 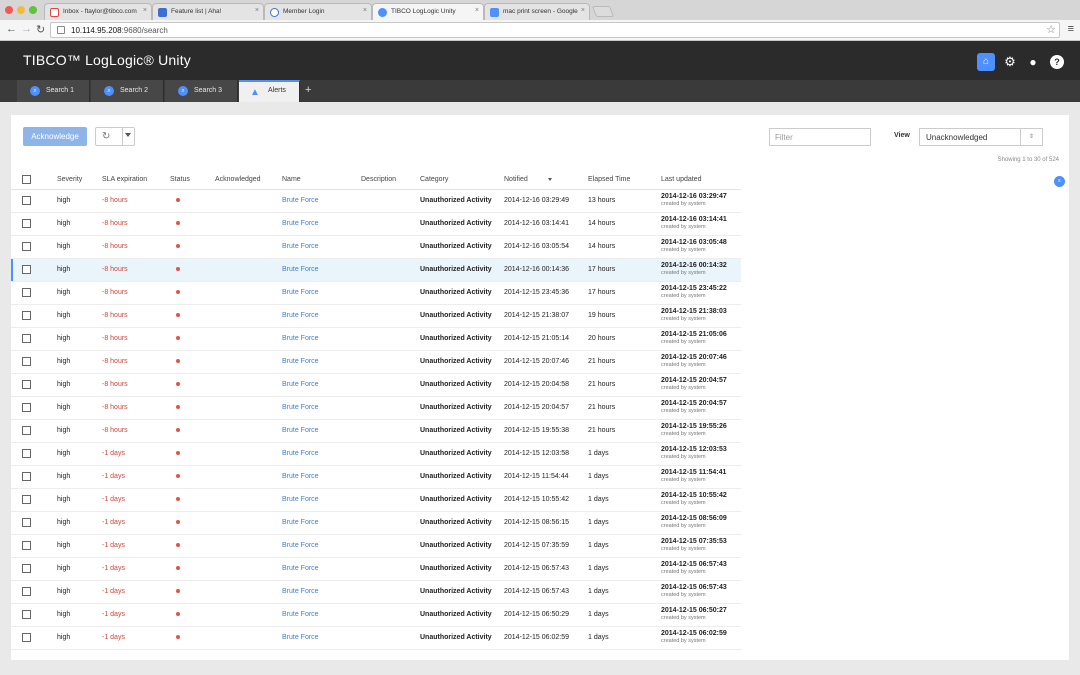 What do you see at coordinates (981, 137) in the screenshot?
I see `view-select: Unacknowledged ⇕` at bounding box center [981, 137].